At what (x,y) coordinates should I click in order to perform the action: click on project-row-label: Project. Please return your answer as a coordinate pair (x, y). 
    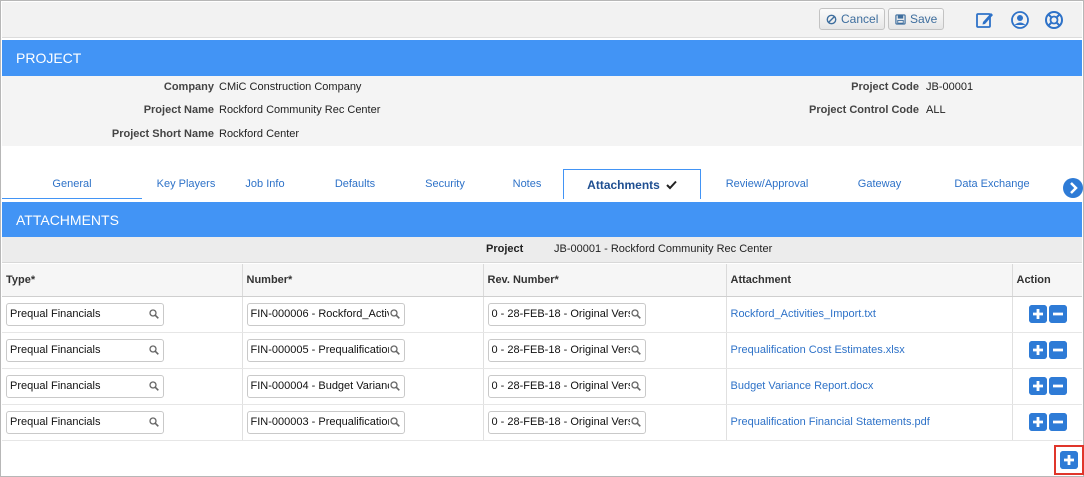
    Looking at the image, I should click on (505, 249).